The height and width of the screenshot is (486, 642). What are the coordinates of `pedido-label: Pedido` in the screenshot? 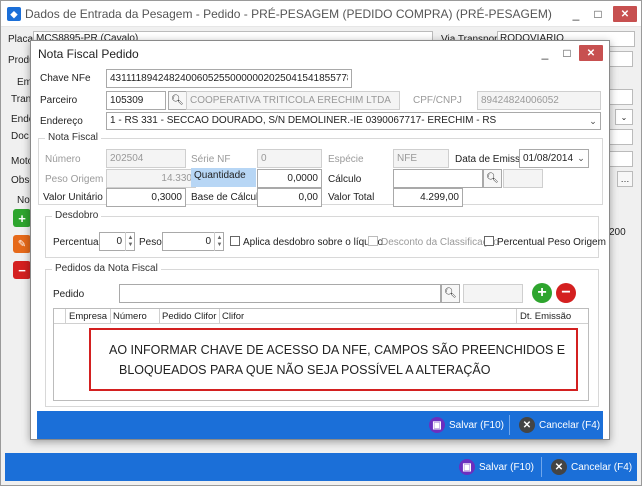 It's located at (69, 294).